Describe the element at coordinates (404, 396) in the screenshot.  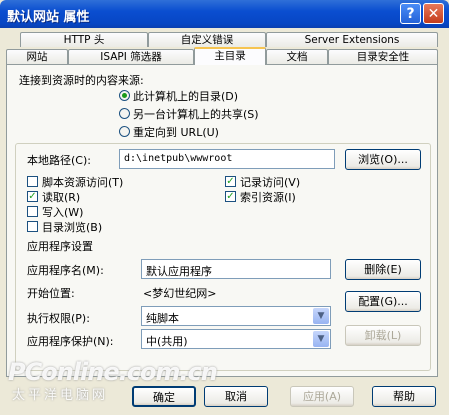
I see `help-button: 帮助` at that location.